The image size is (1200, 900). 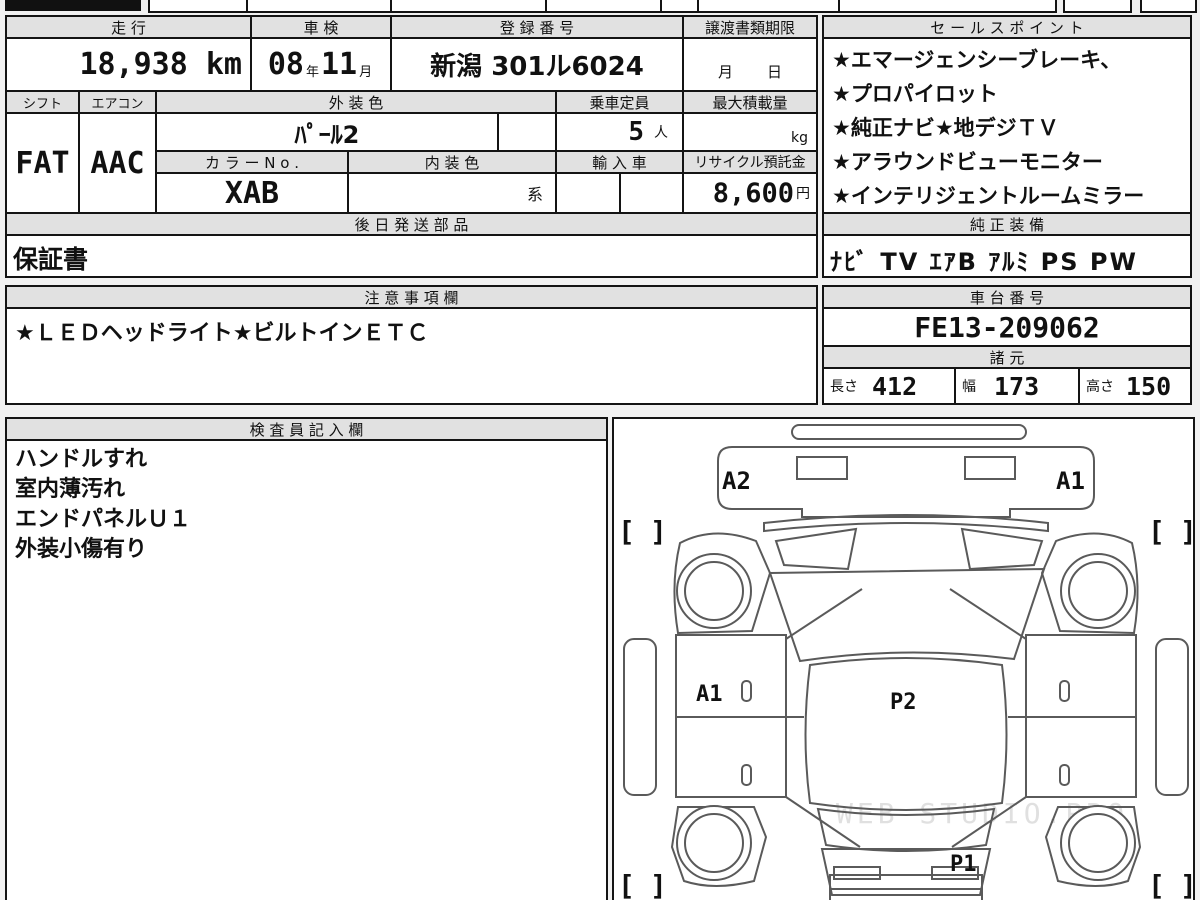 I want to click on inspector-line: エンドパネルＵ１, so click(x=103, y=519).